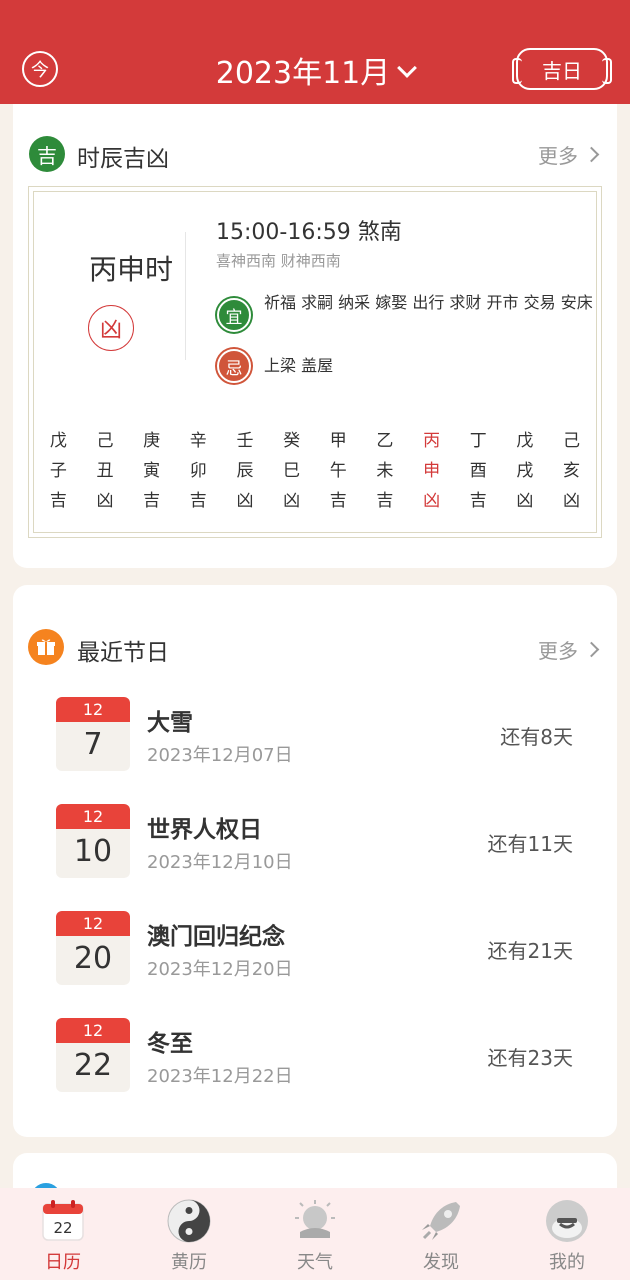 The image size is (630, 1280). I want to click on yi-text: 祈福 求嗣 纳采 嫁娶 出行 求财 开市 交易 安床, so click(428, 302).